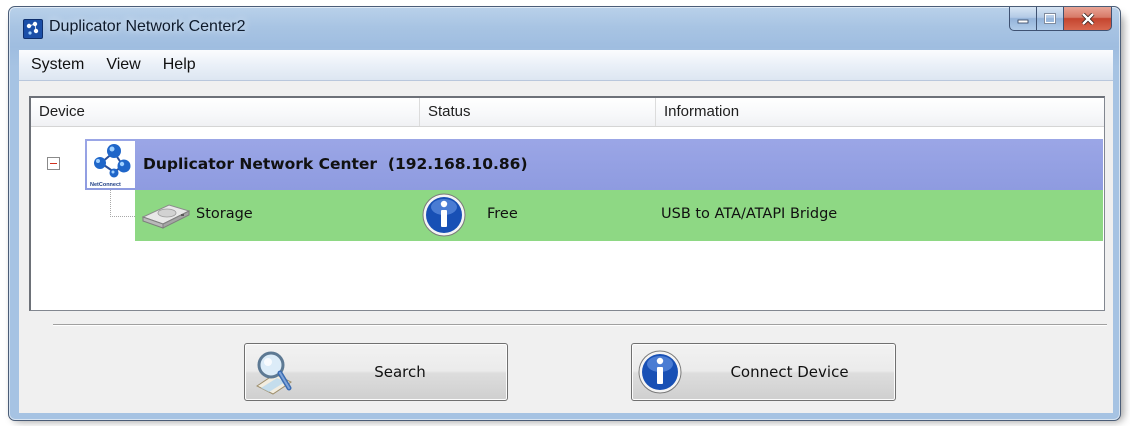 The width and height of the screenshot is (1130, 426). I want to click on minimize-icon, so click(1023, 21).